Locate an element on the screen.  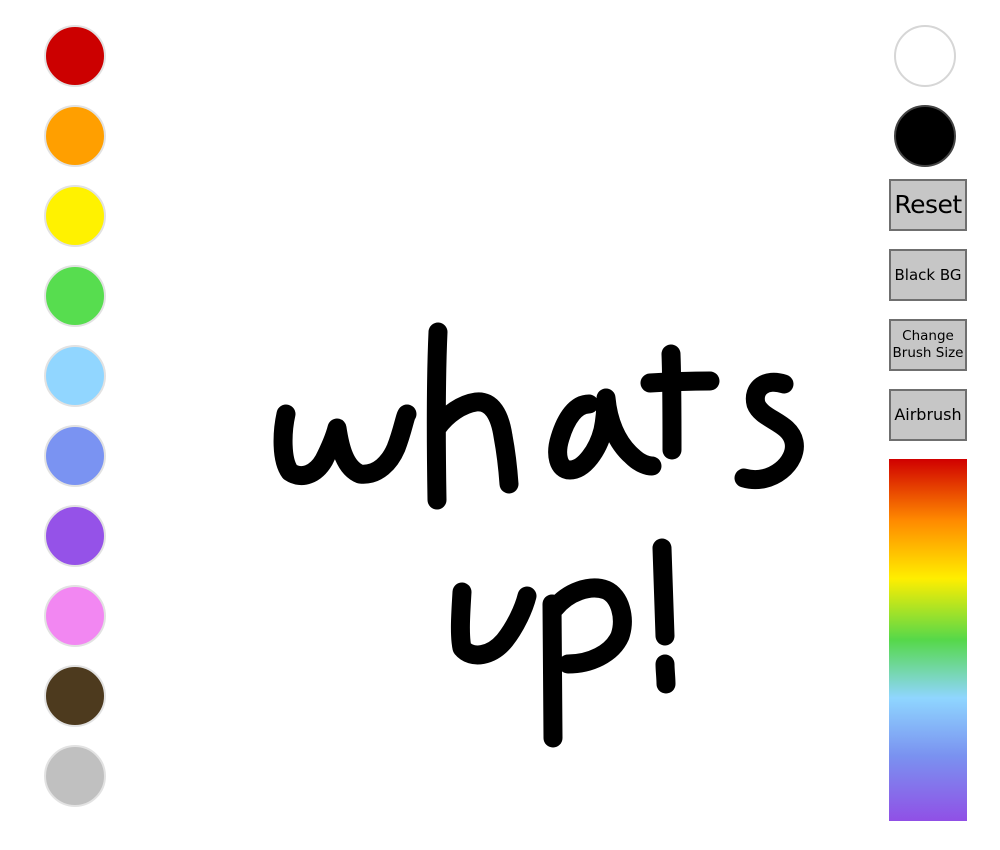
black-bg-button: Black BG is located at coordinates (928, 275).